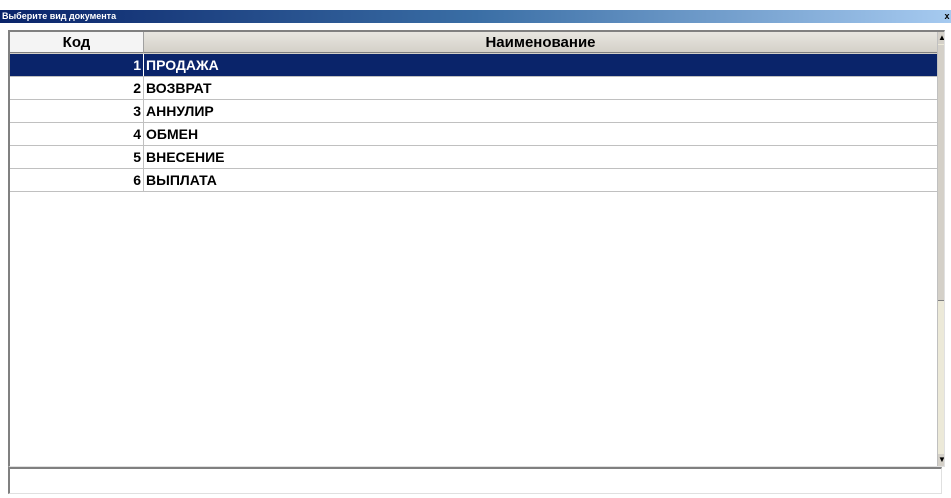 The height and width of the screenshot is (498, 951). What do you see at coordinates (77, 111) in the screenshot?
I see `cell-code: 3` at bounding box center [77, 111].